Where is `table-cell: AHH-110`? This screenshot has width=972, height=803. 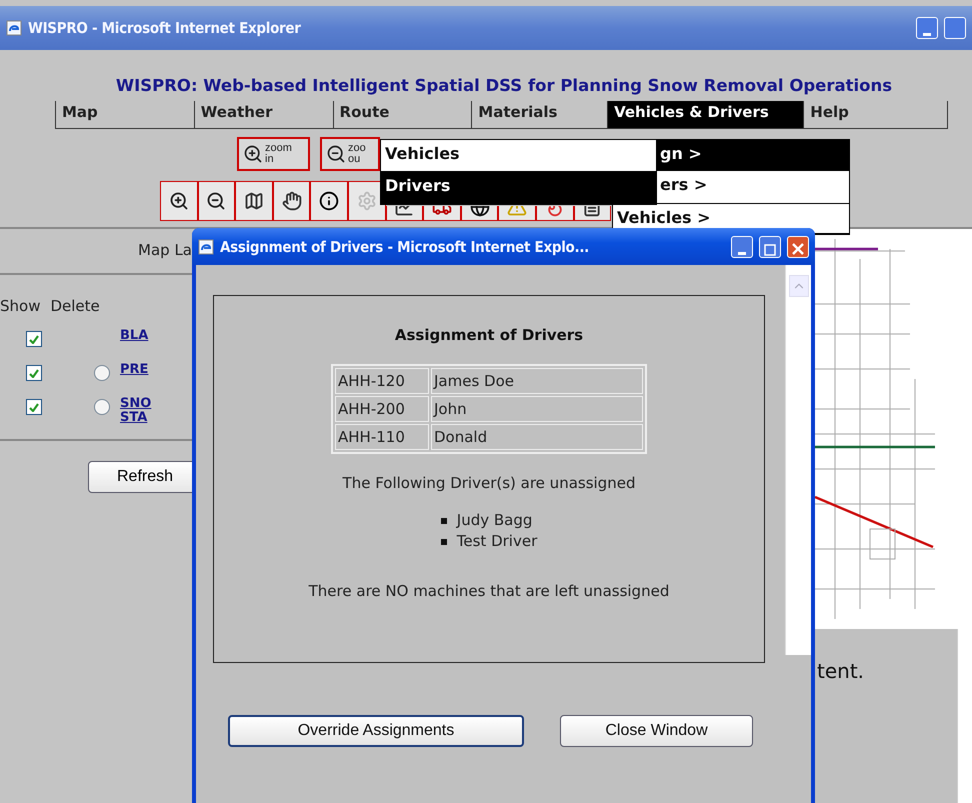 table-cell: AHH-110 is located at coordinates (382, 437).